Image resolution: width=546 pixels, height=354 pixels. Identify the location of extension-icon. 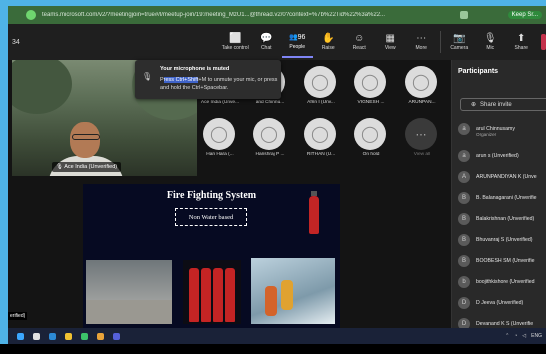
(464, 15).